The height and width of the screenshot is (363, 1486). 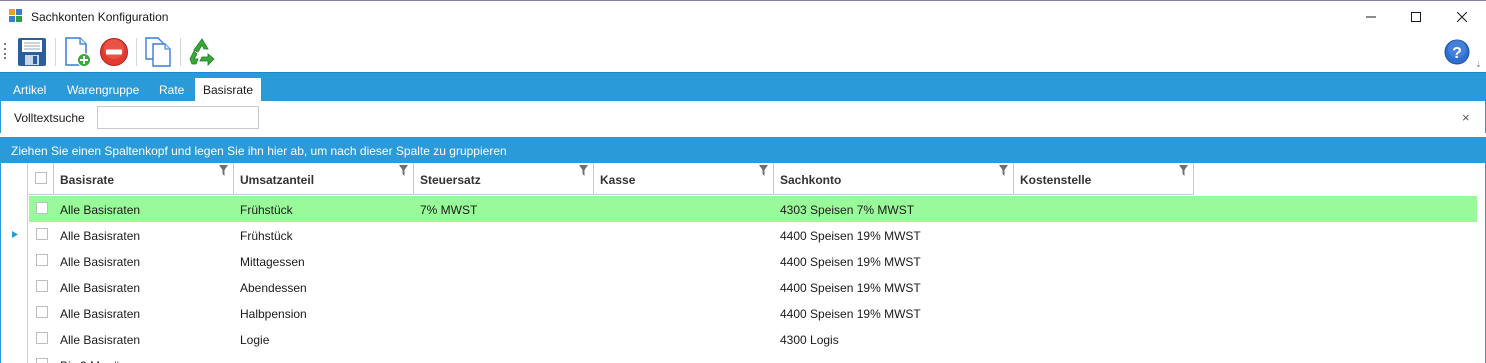 What do you see at coordinates (618, 180) in the screenshot?
I see `column-label: Kasse` at bounding box center [618, 180].